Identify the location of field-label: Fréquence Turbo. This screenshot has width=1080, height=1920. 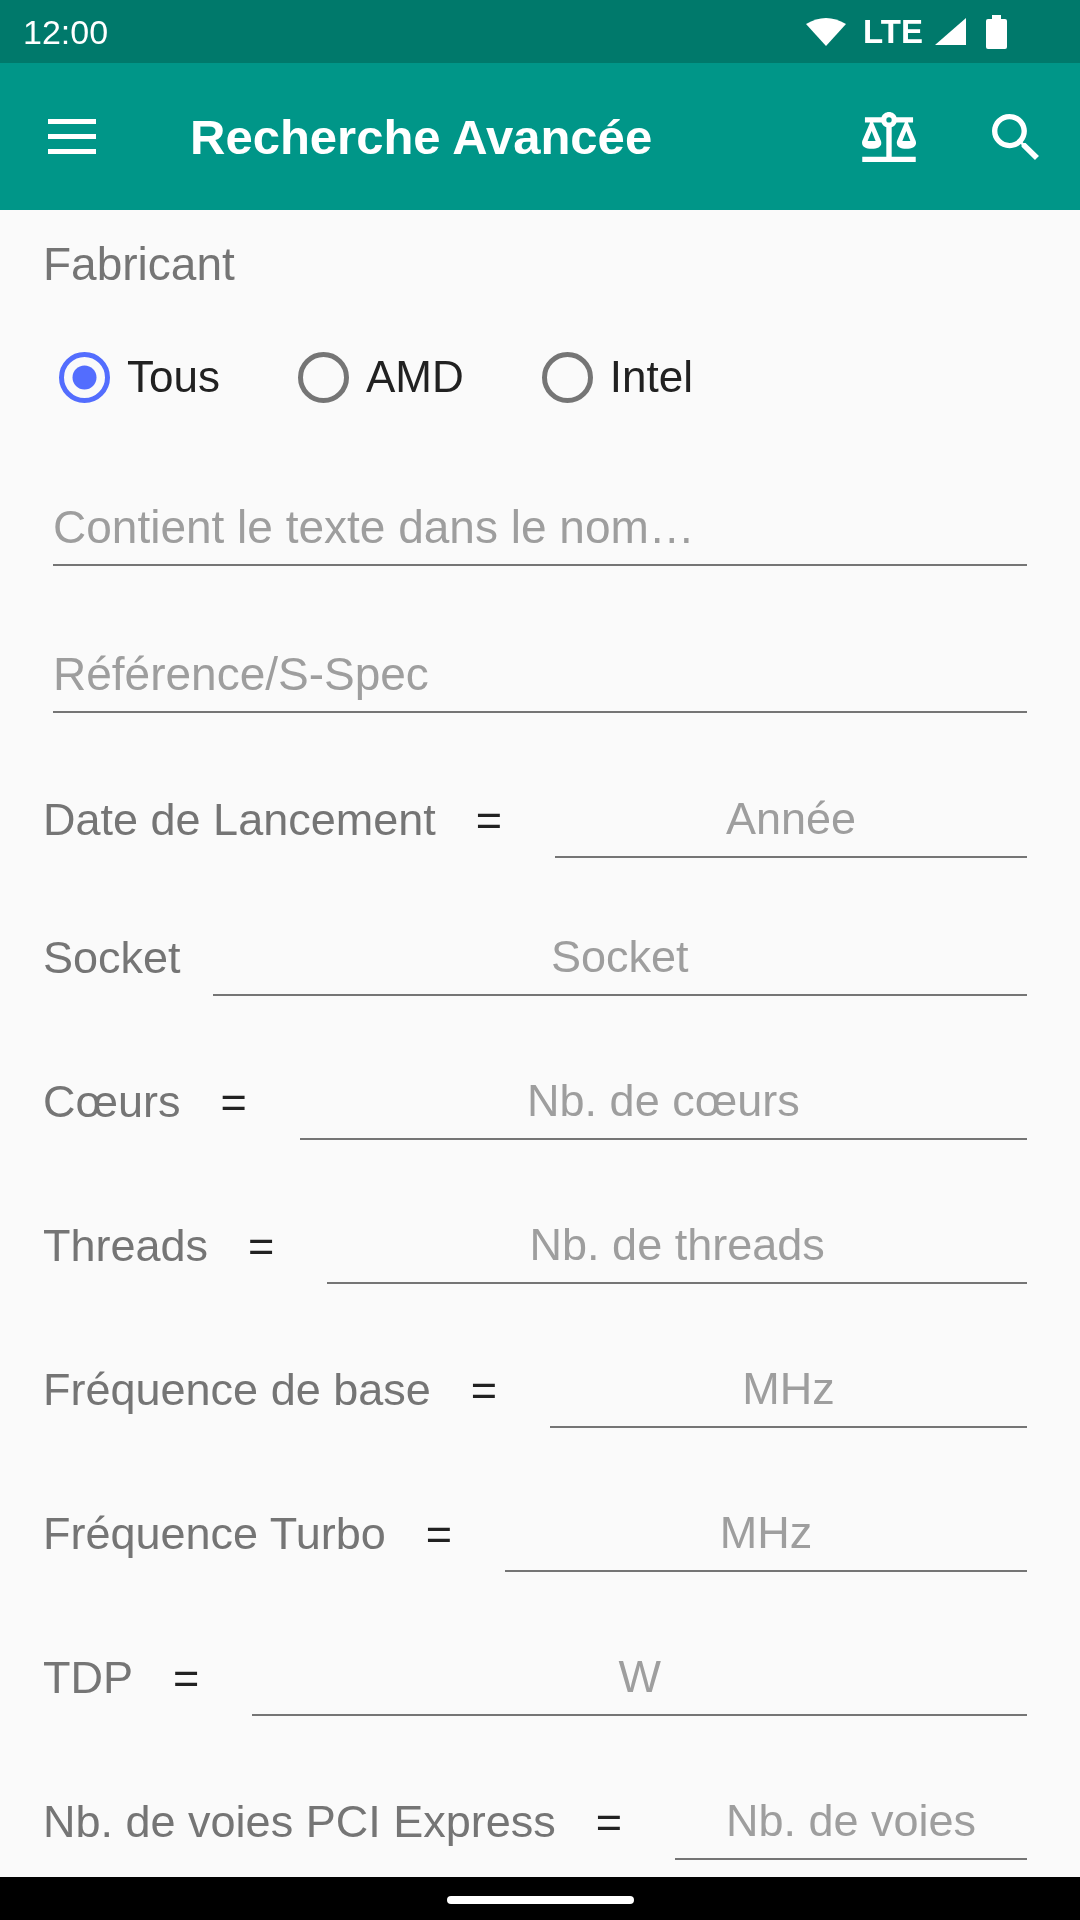
(214, 1534).